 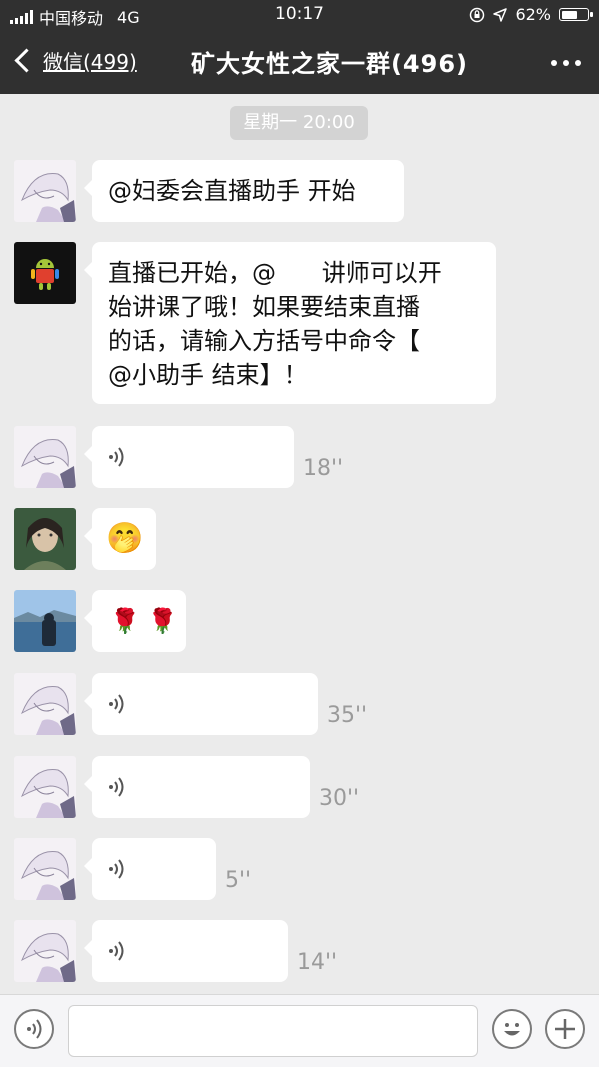 I want to click on message-text: @妇委会直播助手 开始, so click(x=232, y=191).